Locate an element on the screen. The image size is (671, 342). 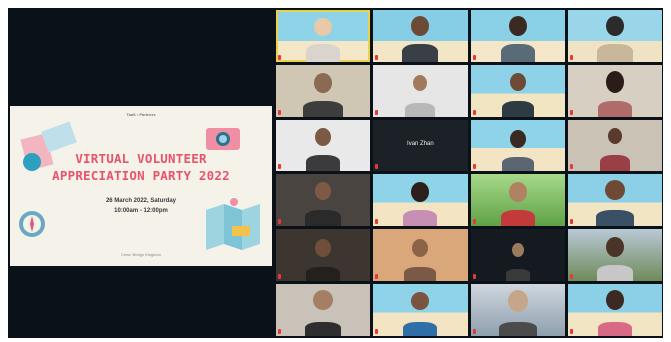
participant-name: Ivan Zhan is located at coordinates (420, 144).